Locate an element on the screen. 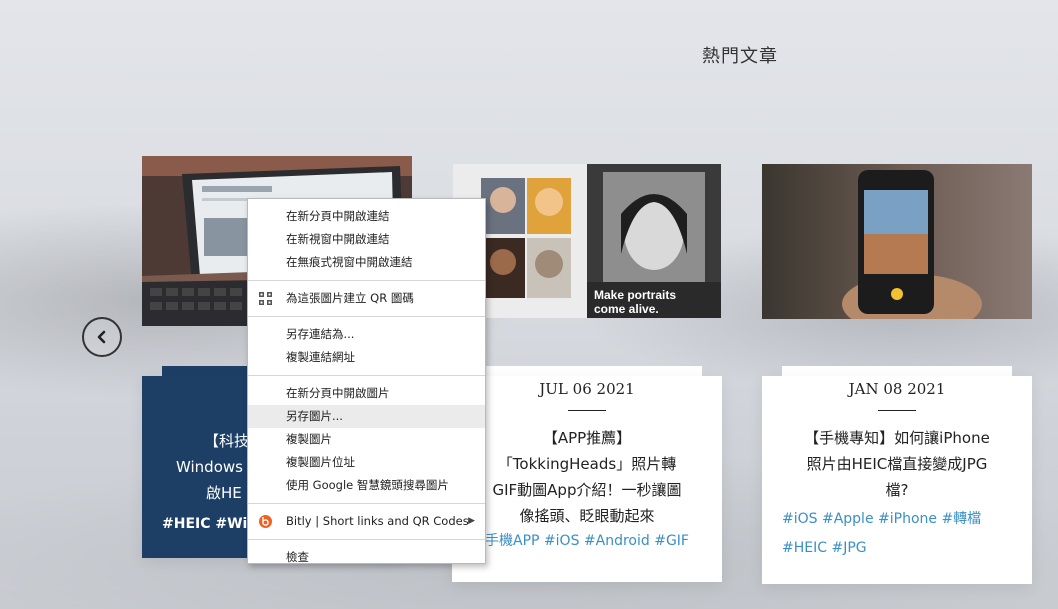 Image resolution: width=1058 pixels, height=609 pixels. post-thumbnail-portraits: Make portraits come alive. is located at coordinates (587, 241).